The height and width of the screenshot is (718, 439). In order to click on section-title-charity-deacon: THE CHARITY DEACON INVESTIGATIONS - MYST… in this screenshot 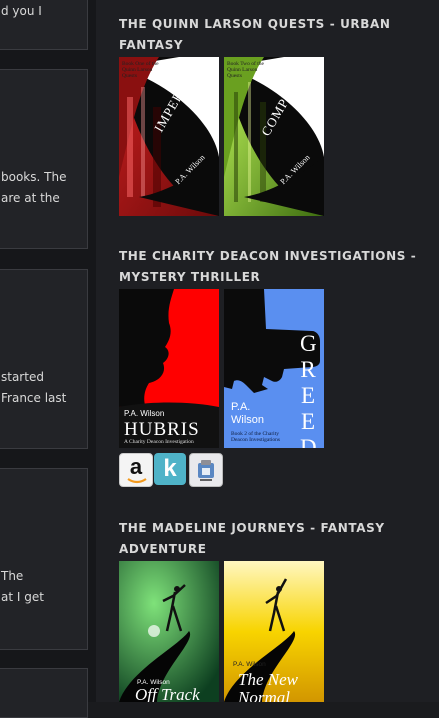, I will do `click(268, 266)`.